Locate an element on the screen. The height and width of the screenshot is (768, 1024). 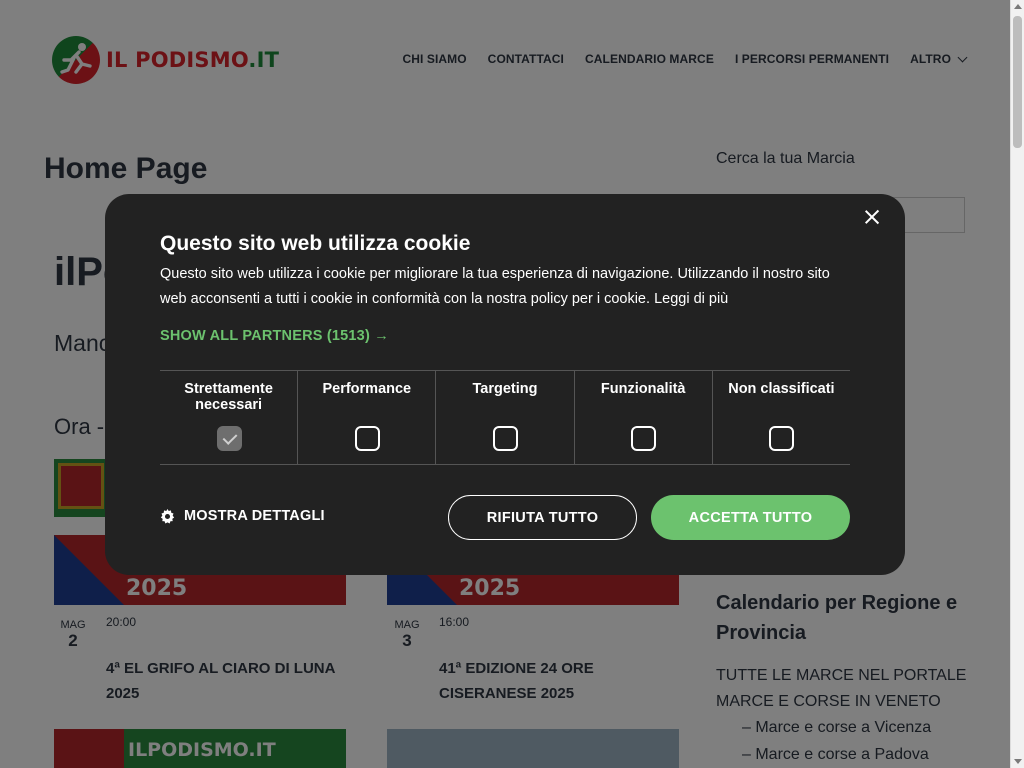
page-scrollbar is located at coordinates (1017, 384).